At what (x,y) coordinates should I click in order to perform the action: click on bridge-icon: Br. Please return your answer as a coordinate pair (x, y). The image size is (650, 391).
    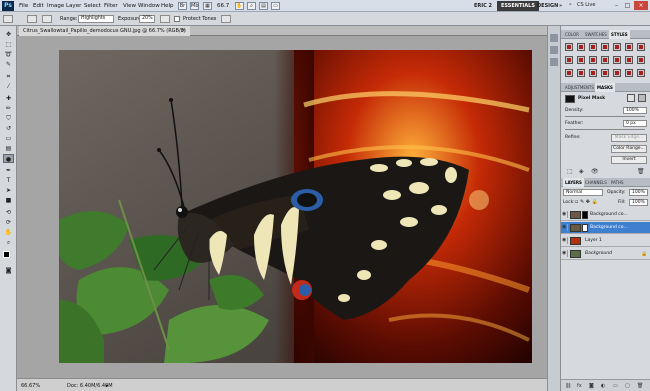
    Looking at the image, I should click on (182, 6).